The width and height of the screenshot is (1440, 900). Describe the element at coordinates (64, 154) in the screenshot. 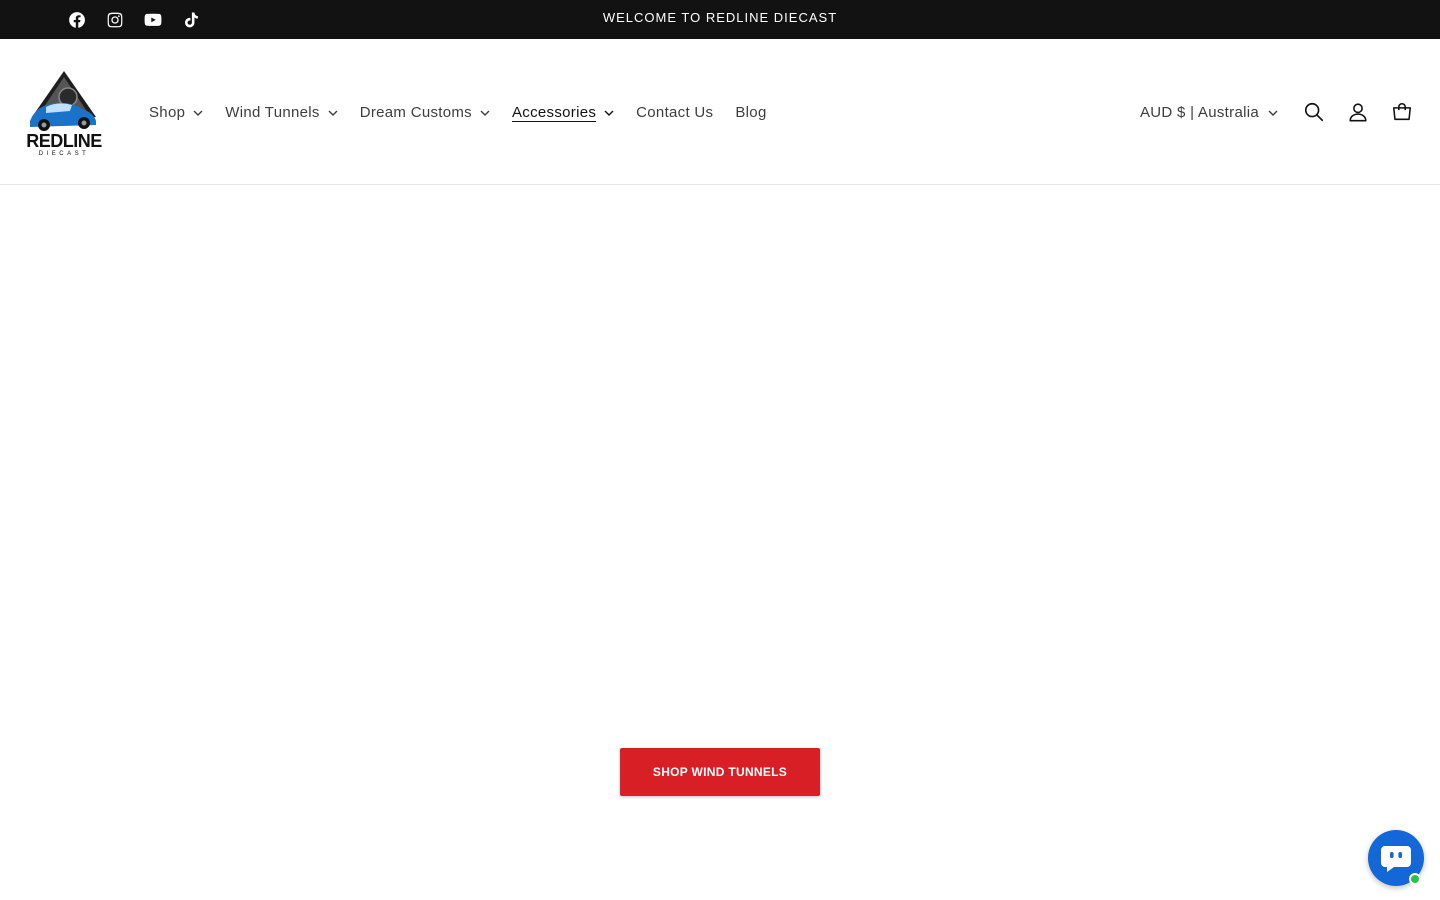

I see `logo-subtext: DIECAST` at that location.